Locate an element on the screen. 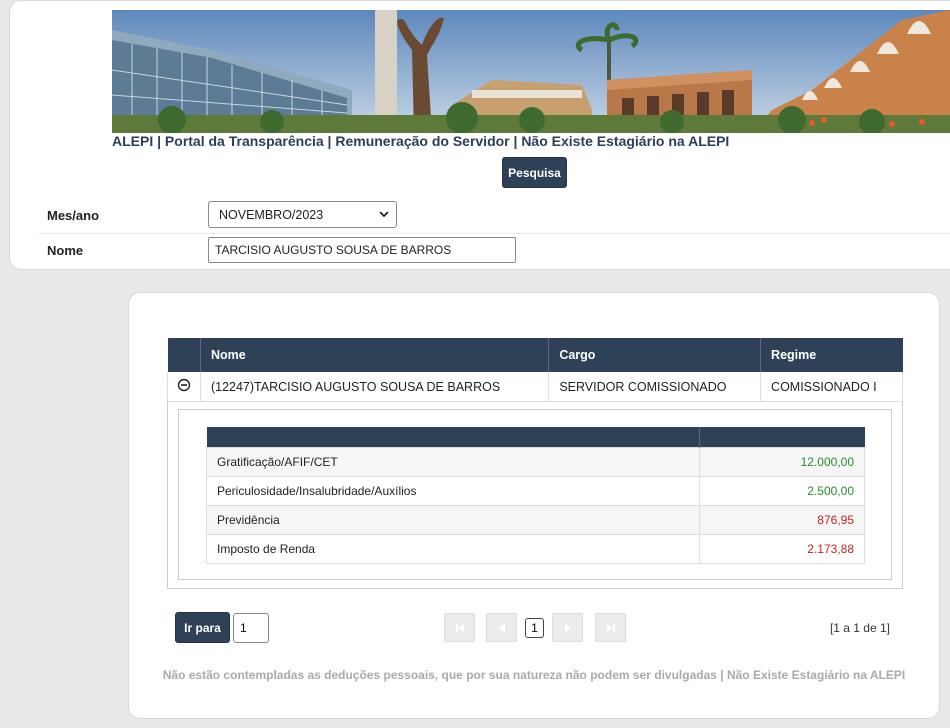 The image size is (950, 728). first-page-icon is located at coordinates (459, 627).